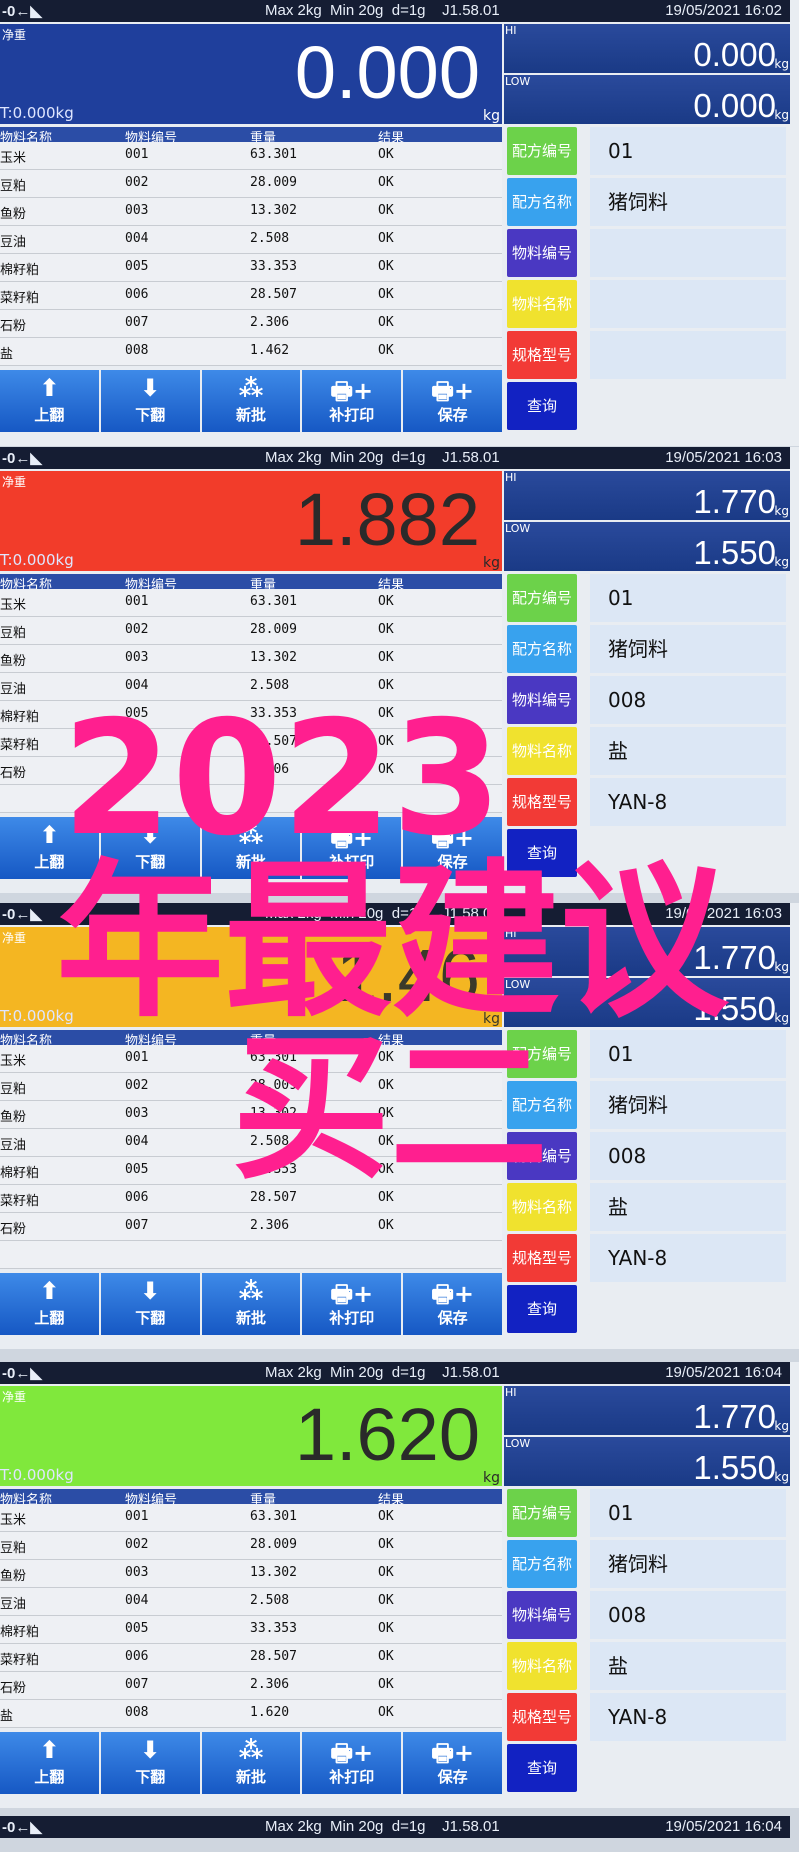  Describe the element at coordinates (251, 1714) in the screenshot. I see `table-row: 盐 008 1.620 OK` at that location.